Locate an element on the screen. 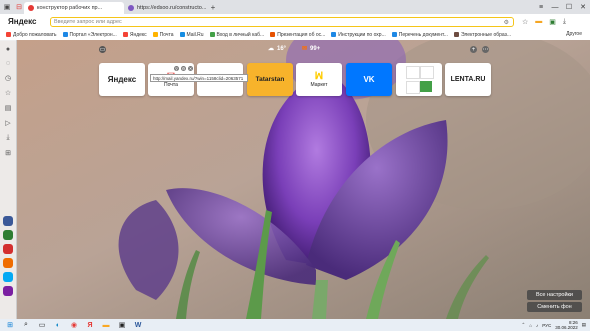  bookmark-item: Добро пожаловать is located at coordinates (31, 35).